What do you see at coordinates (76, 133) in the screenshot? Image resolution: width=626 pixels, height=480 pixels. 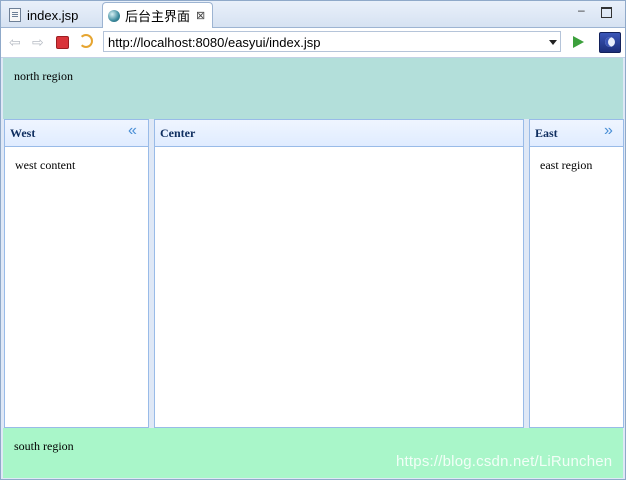 I see `west-panel-header: West «` at bounding box center [76, 133].